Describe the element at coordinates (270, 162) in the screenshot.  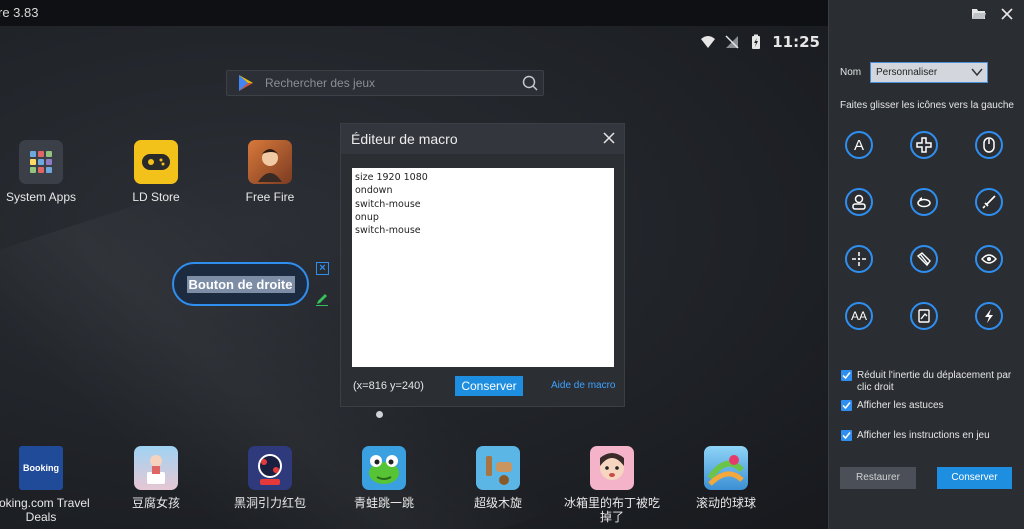
I see `free-fire-icon` at that location.